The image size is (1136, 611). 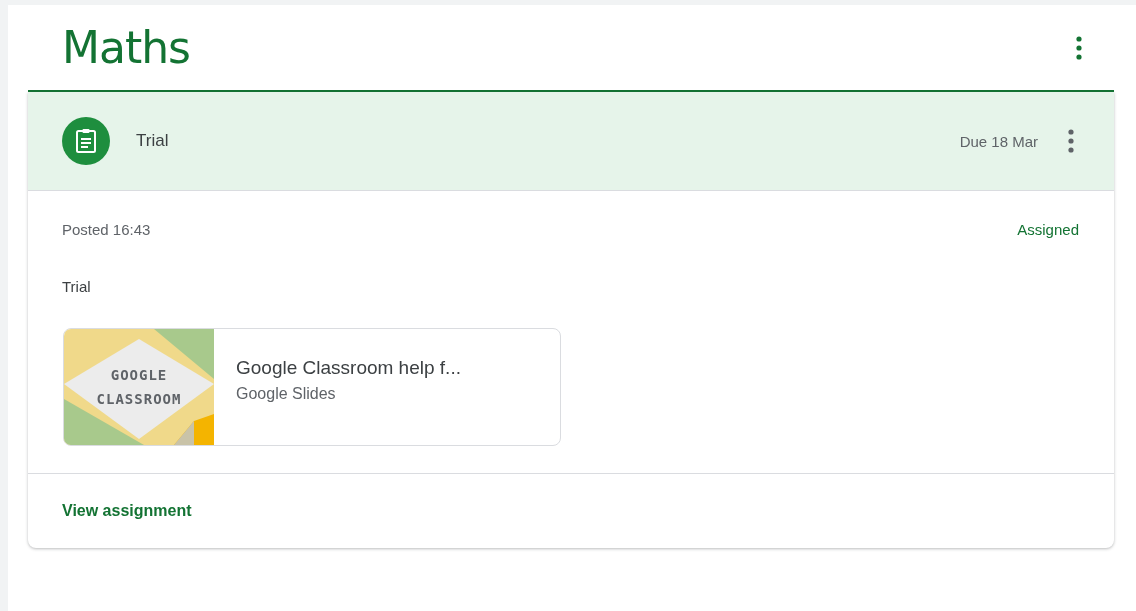 What do you see at coordinates (139, 387) in the screenshot?
I see `thumbnail-text: GOOGLE CLASSROOM` at bounding box center [139, 387].